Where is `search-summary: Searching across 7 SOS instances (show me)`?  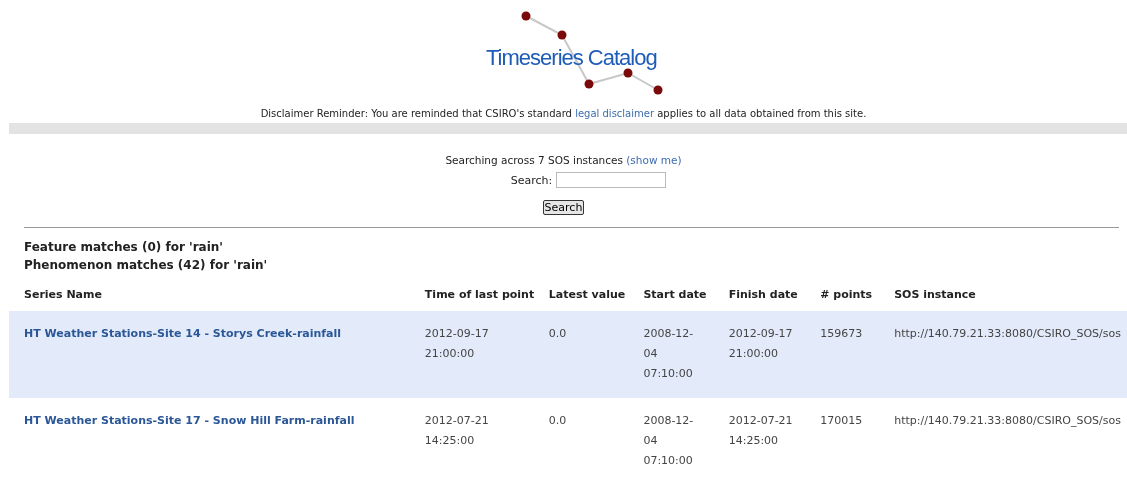
search-summary: Searching across 7 SOS instances (show me) is located at coordinates (563, 160).